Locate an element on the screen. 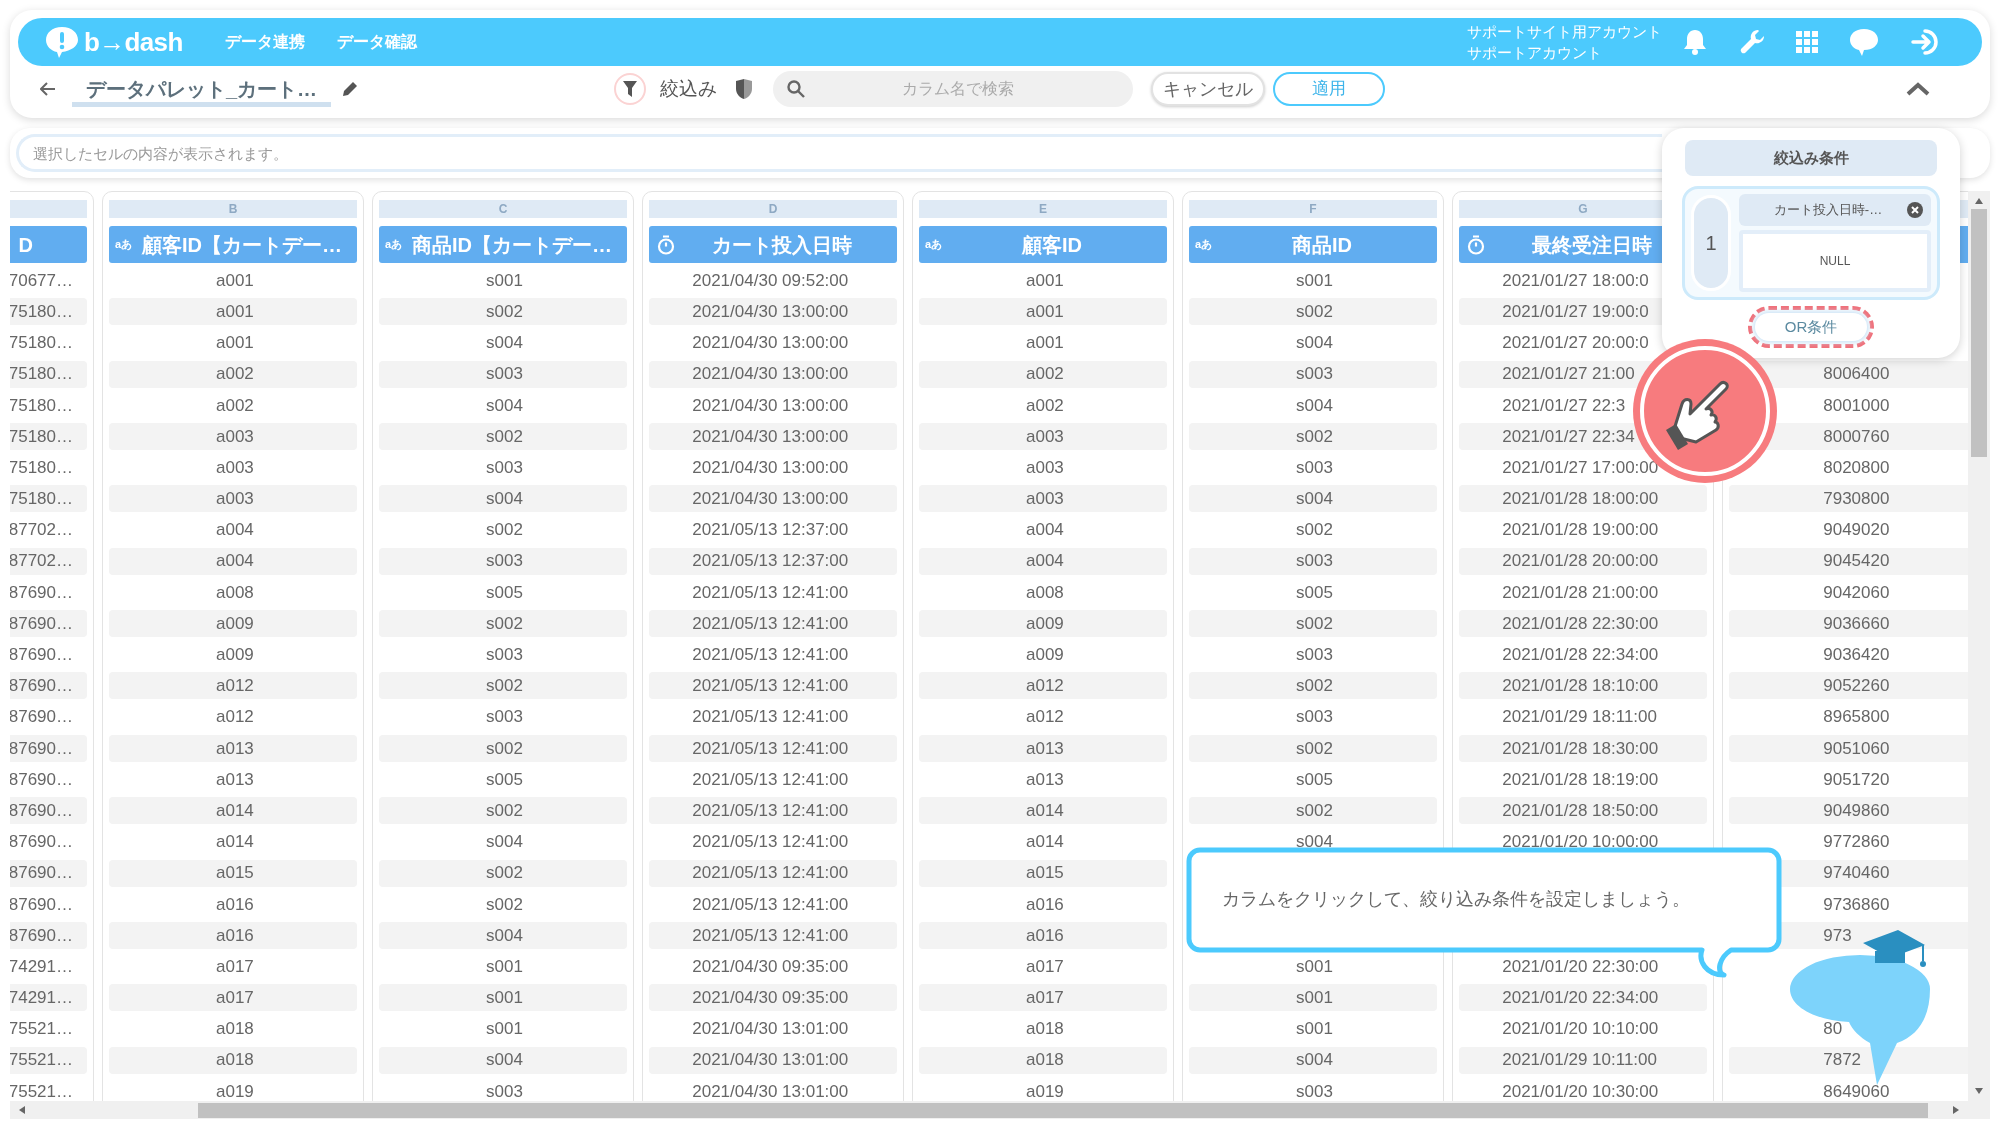  table-cell: 9049860 is located at coordinates (1848, 811).